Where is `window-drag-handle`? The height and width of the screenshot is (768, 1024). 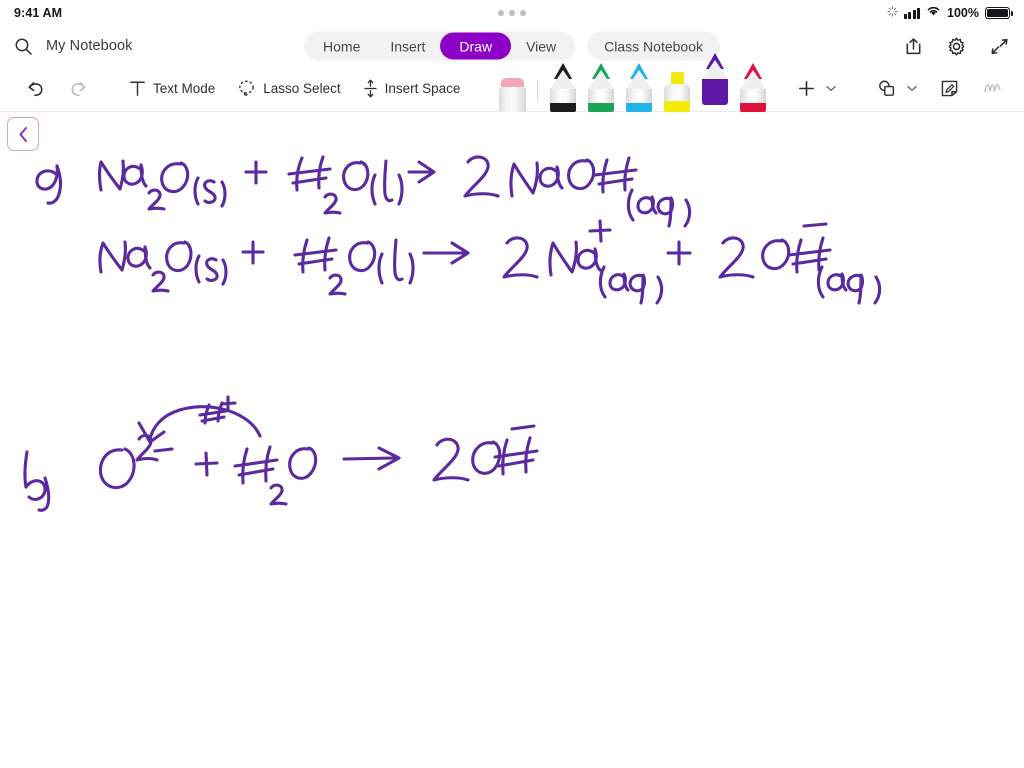 window-drag-handle is located at coordinates (512, 13).